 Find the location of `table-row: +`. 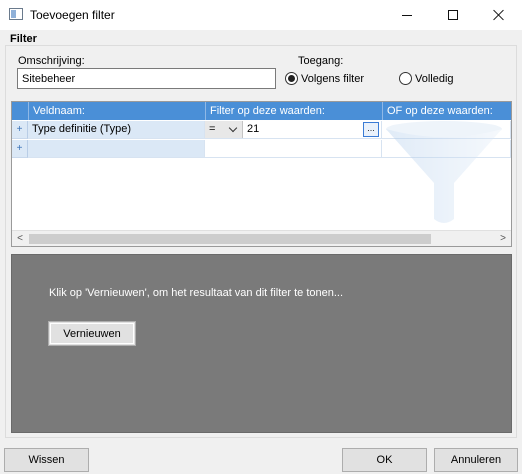

table-row: + is located at coordinates (261, 149).